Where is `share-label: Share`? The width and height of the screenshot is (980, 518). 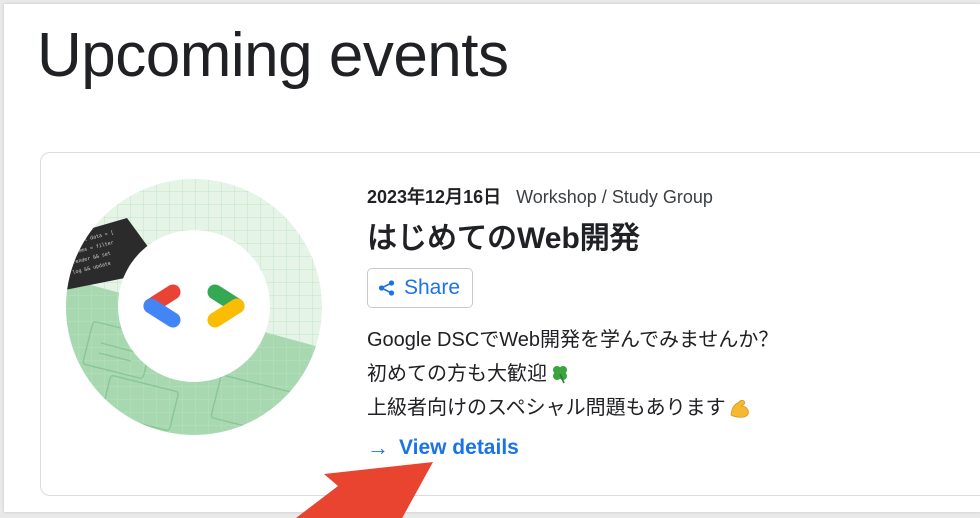 share-label: Share is located at coordinates (432, 287).